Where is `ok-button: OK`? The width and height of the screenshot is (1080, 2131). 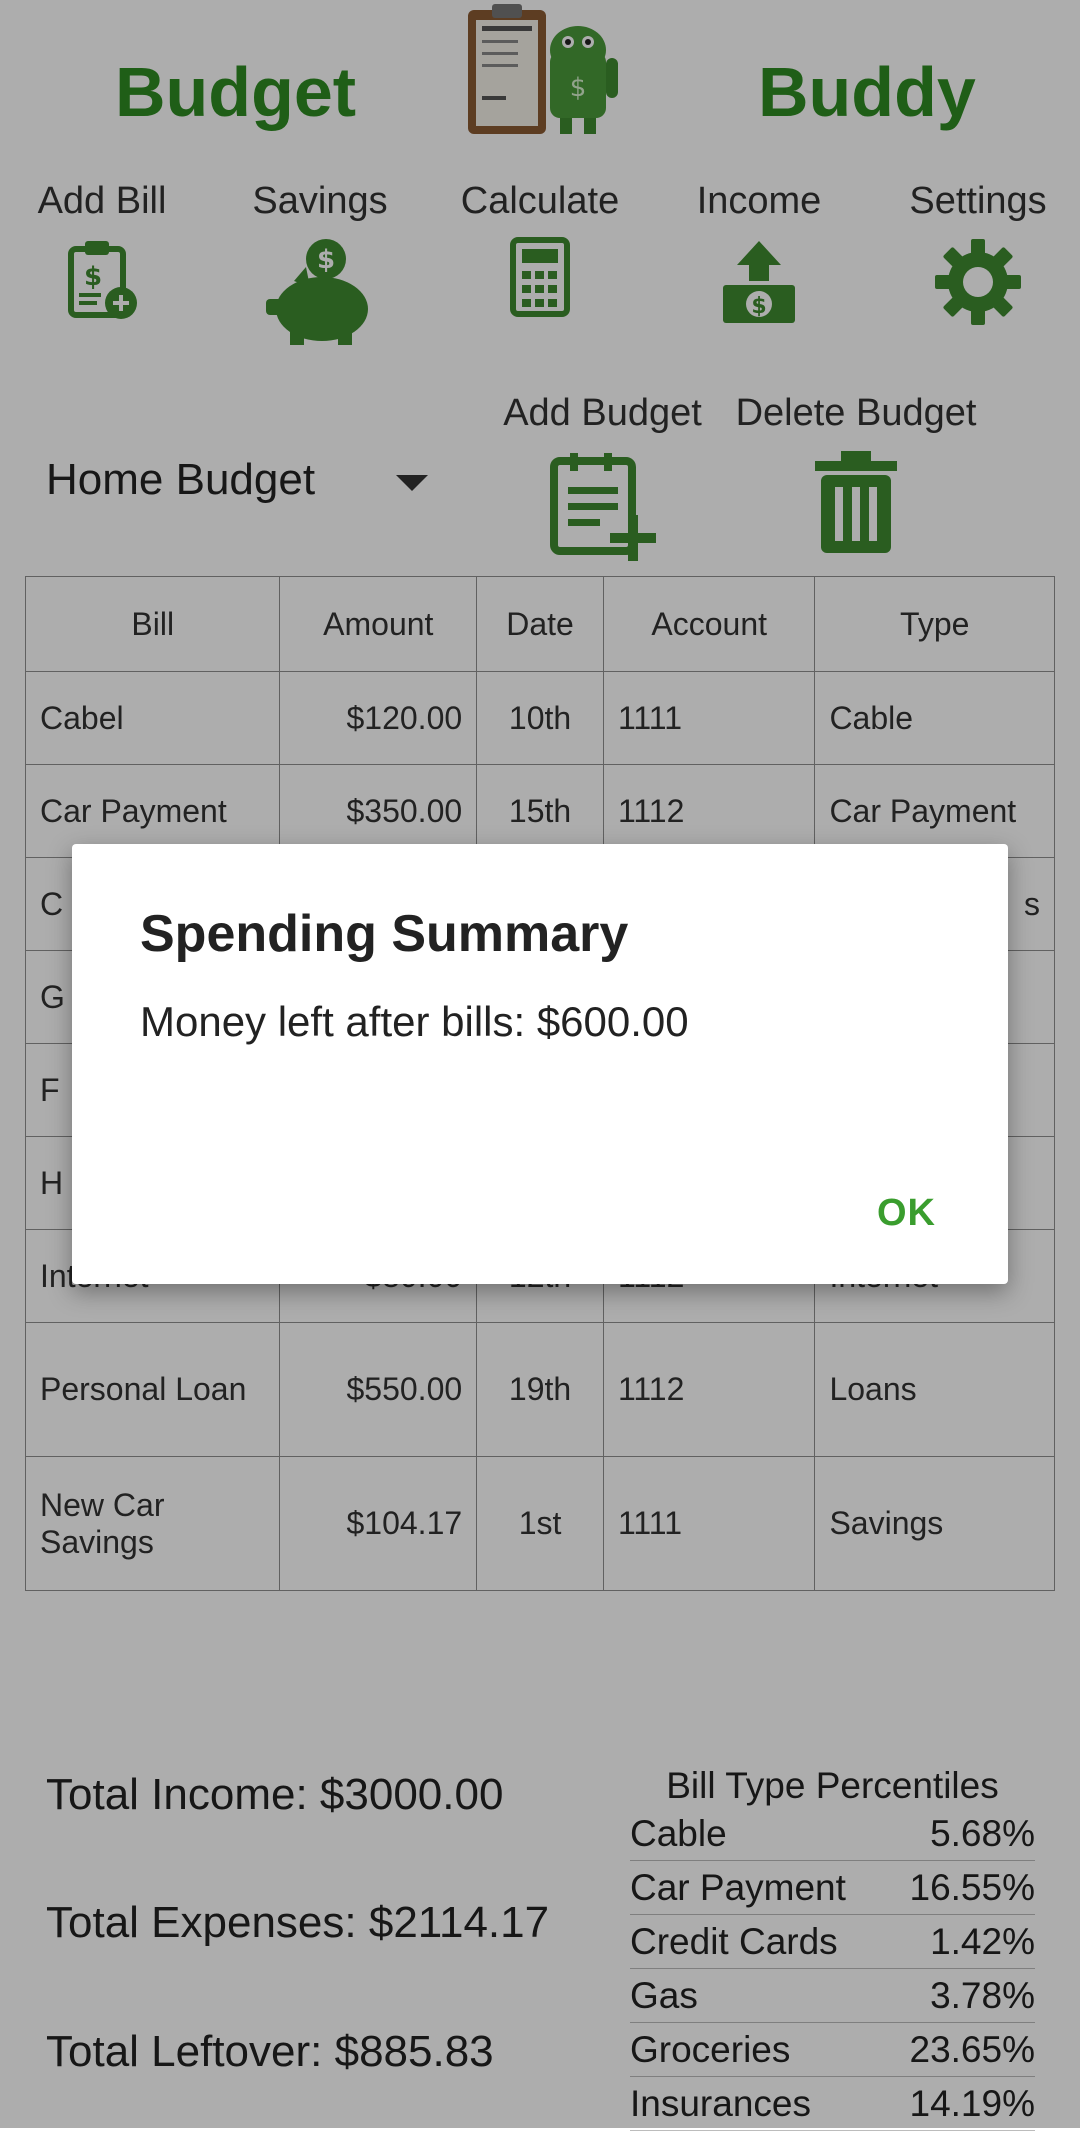
ok-button: OK is located at coordinates (906, 1213).